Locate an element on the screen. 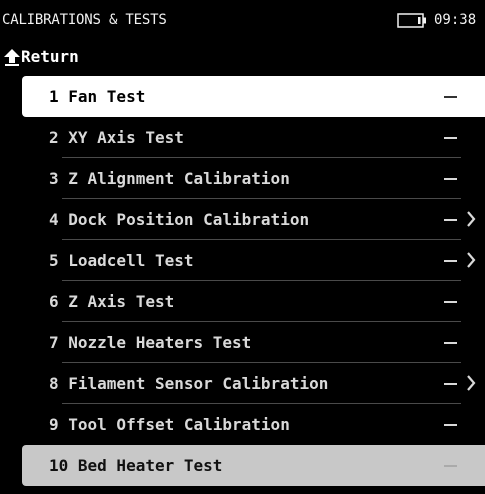  battery-icon is located at coordinates (411, 20).